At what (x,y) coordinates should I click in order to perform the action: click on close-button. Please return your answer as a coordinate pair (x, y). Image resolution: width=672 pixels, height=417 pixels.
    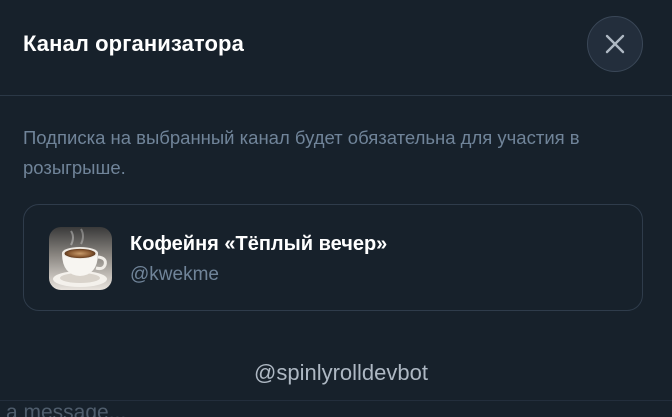
    Looking at the image, I should click on (615, 44).